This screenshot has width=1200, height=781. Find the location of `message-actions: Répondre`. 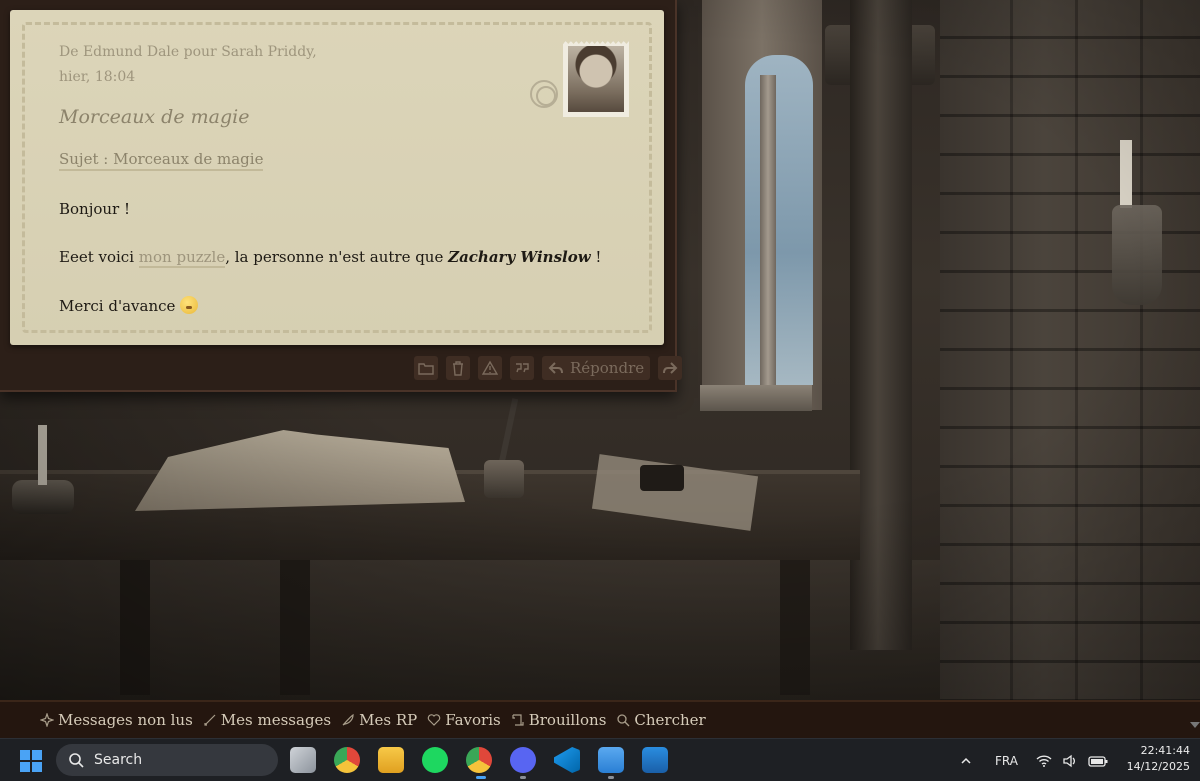

message-actions: Répondre is located at coordinates (548, 368).